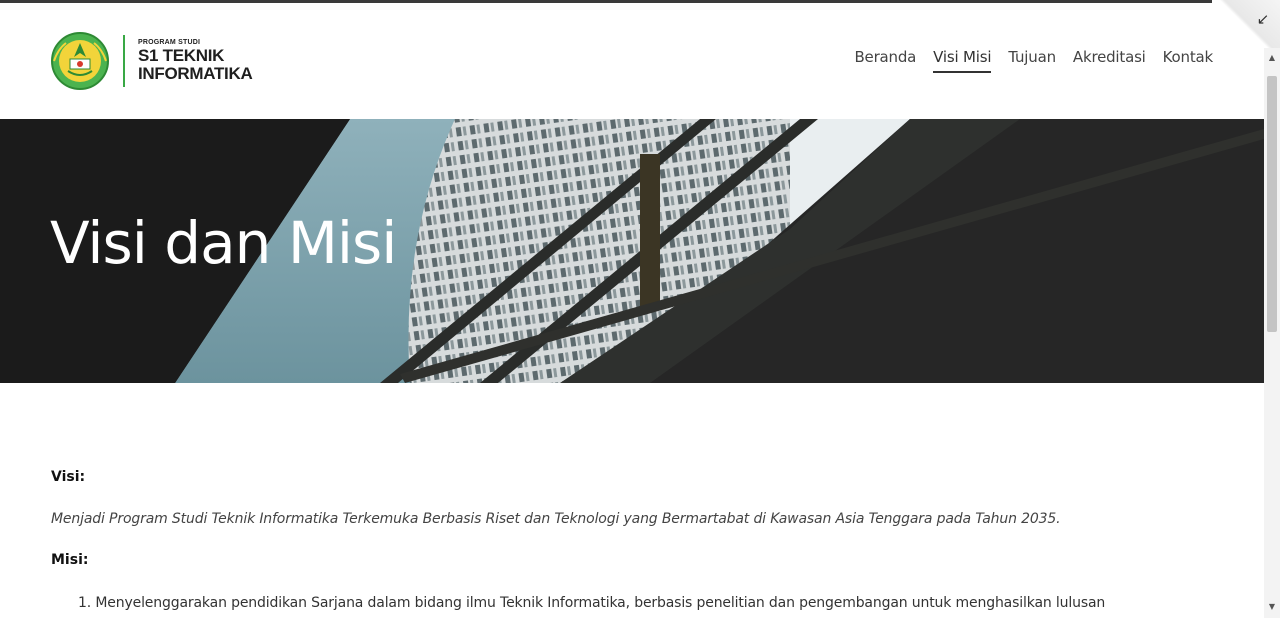 This screenshot has height=618, width=1280. What do you see at coordinates (80, 61) in the screenshot?
I see `university-emblem-icon` at bounding box center [80, 61].